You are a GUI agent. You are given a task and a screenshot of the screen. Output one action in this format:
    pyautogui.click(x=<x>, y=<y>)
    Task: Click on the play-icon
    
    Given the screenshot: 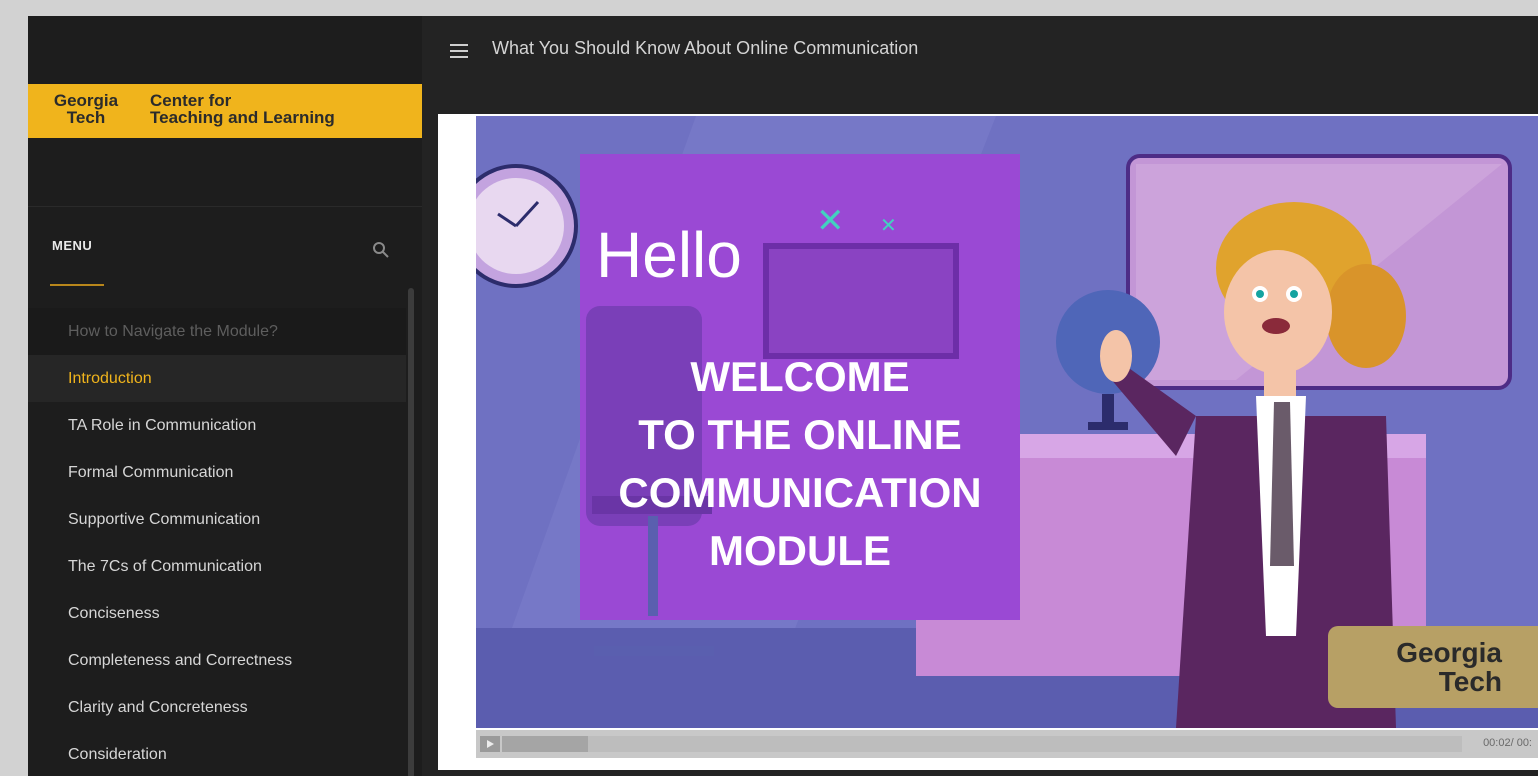 What is the action you would take?
    pyautogui.click(x=490, y=744)
    